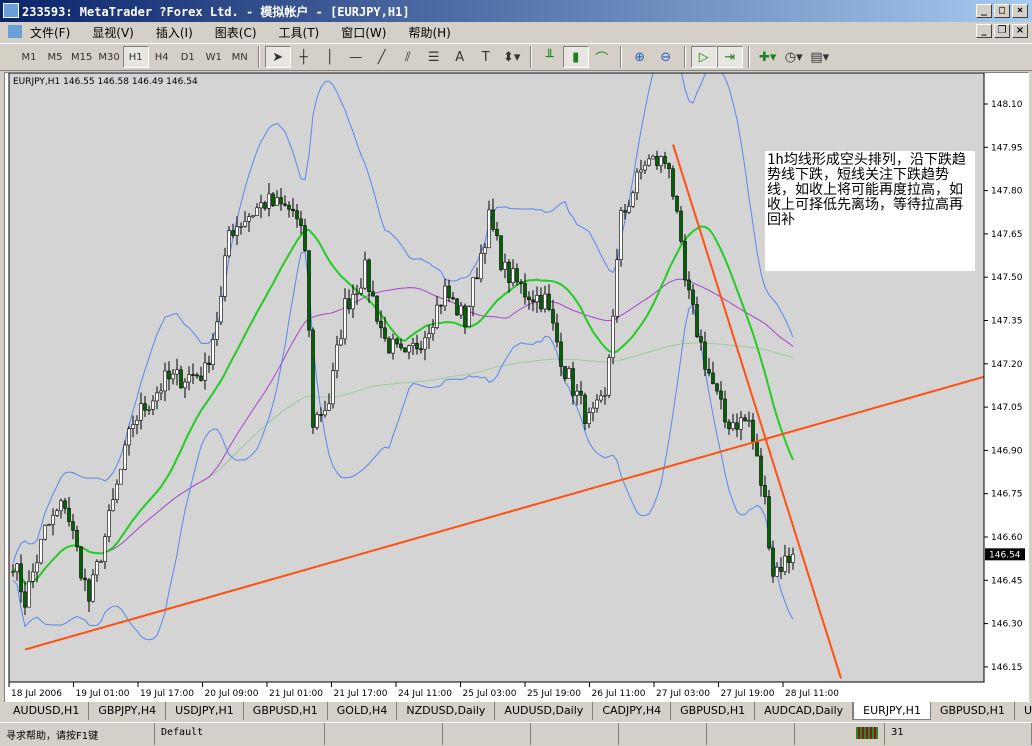 This screenshot has width=1032, height=746. I want to click on text-label-button: T, so click(486, 57).